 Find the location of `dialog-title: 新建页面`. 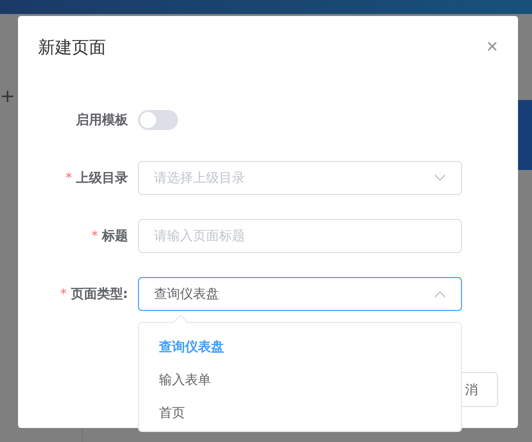

dialog-title: 新建页面 is located at coordinates (72, 47).